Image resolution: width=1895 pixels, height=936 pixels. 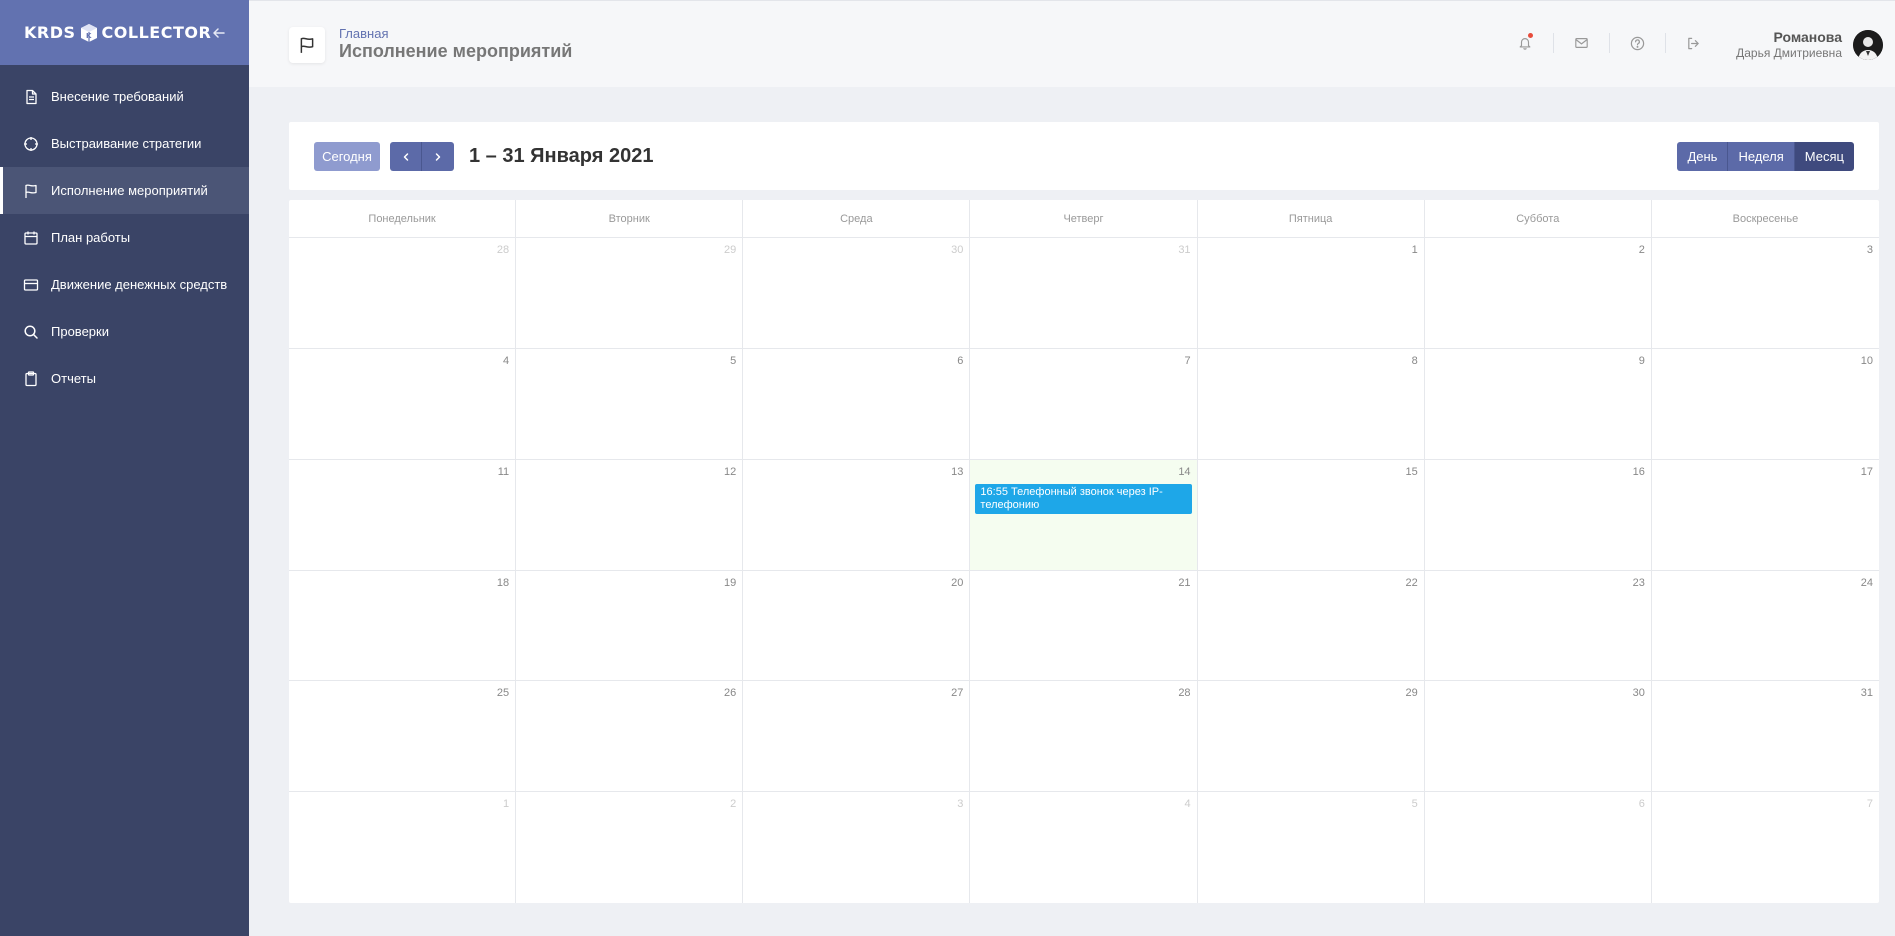 I want to click on day-number: 2, so click(x=1641, y=250).